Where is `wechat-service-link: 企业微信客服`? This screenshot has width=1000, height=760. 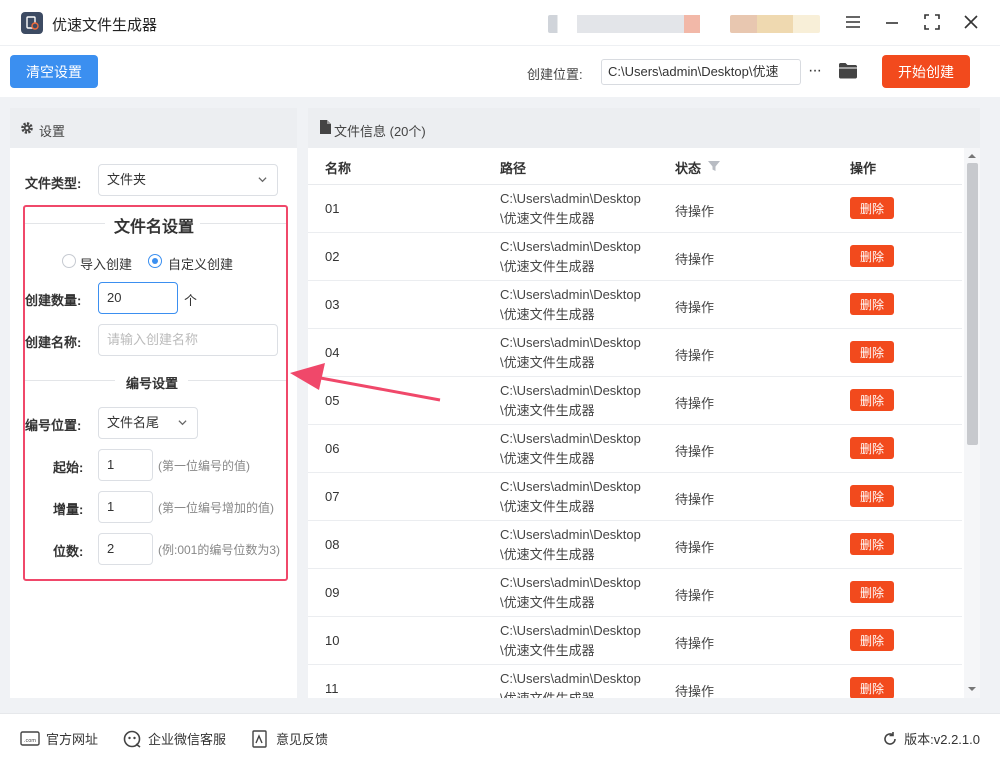 wechat-service-link: 企业微信客服 is located at coordinates (174, 738).